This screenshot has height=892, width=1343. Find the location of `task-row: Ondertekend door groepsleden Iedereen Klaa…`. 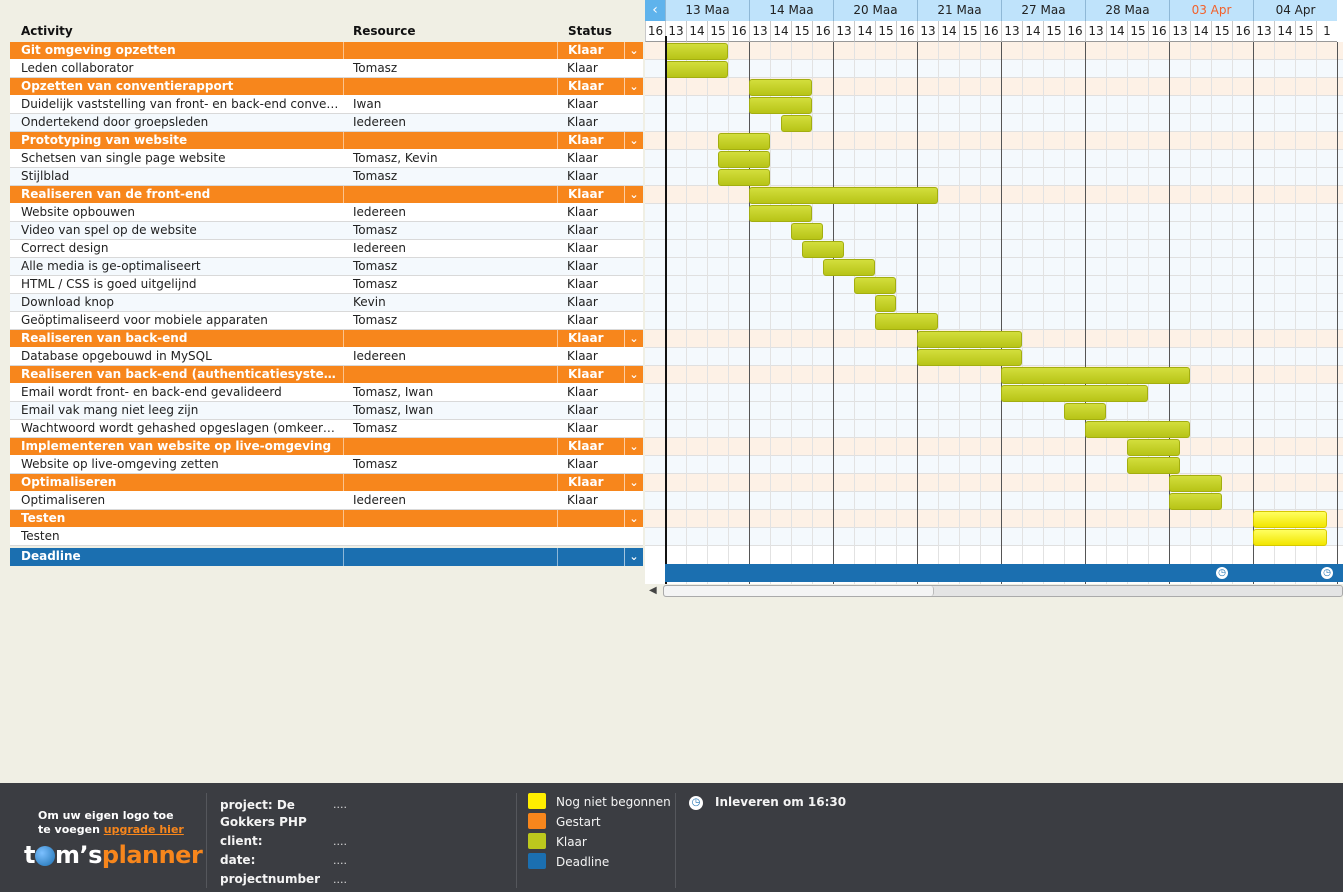

task-row: Ondertekend door groepsleden Iedereen Klaa… is located at coordinates (326, 123).